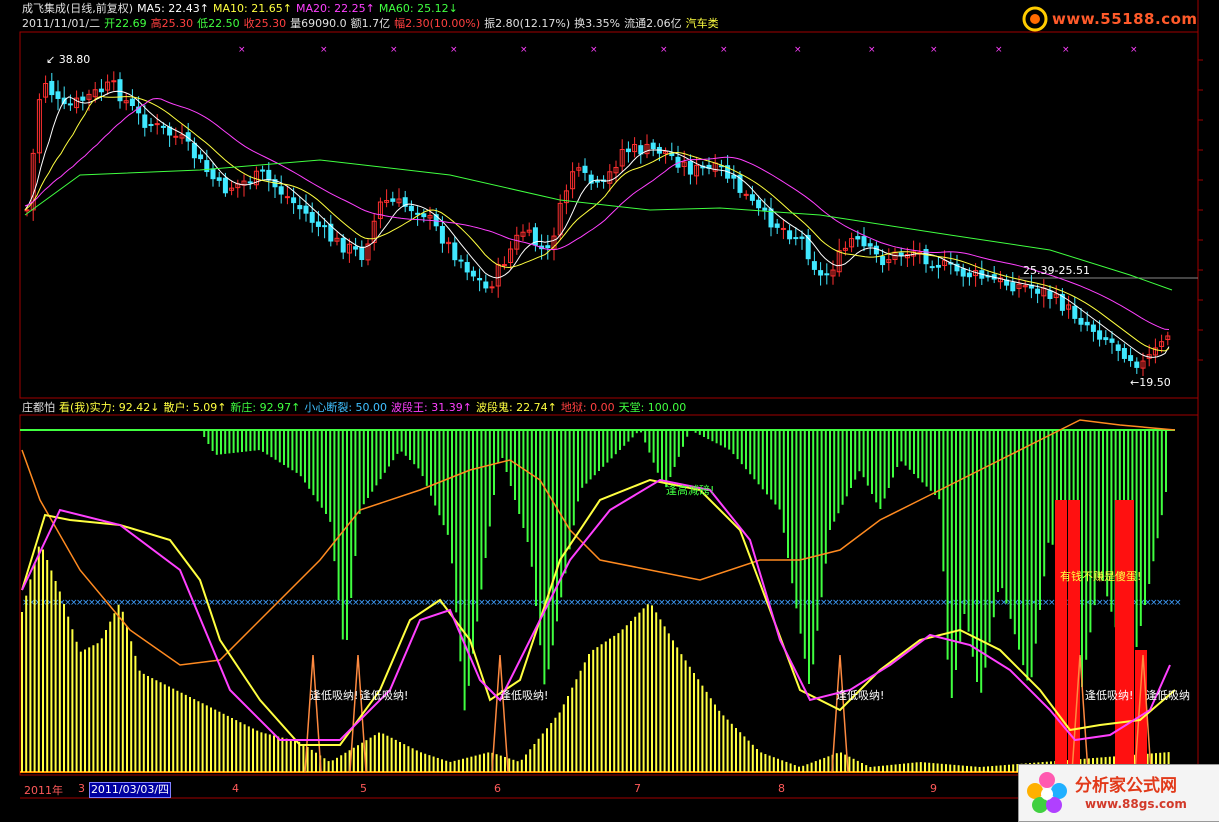  I want to click on indicator-item: 看(我)实力: 92.42↓, so click(109, 407).